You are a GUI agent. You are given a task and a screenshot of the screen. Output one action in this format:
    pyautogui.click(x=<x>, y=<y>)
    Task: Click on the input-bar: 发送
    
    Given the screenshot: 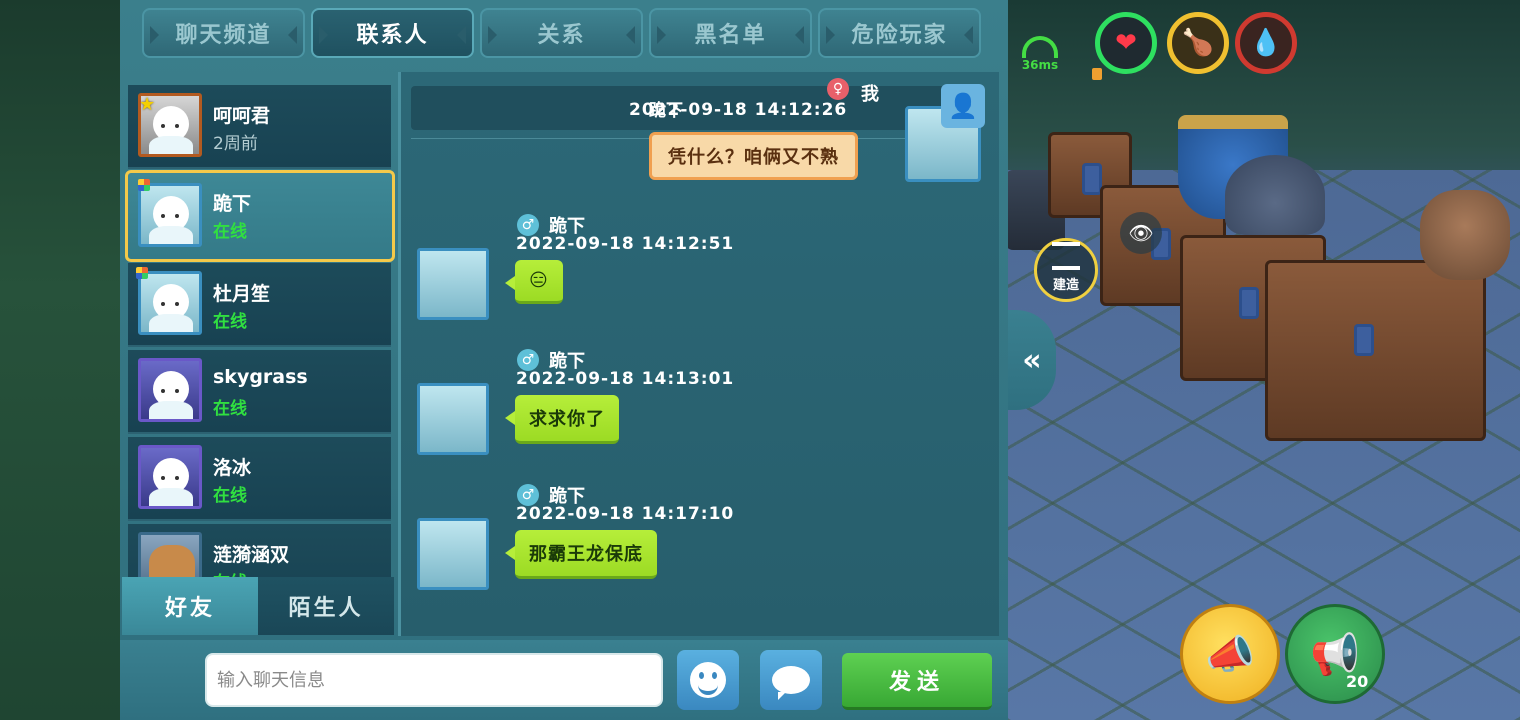 What is the action you would take?
    pyautogui.click(x=564, y=680)
    